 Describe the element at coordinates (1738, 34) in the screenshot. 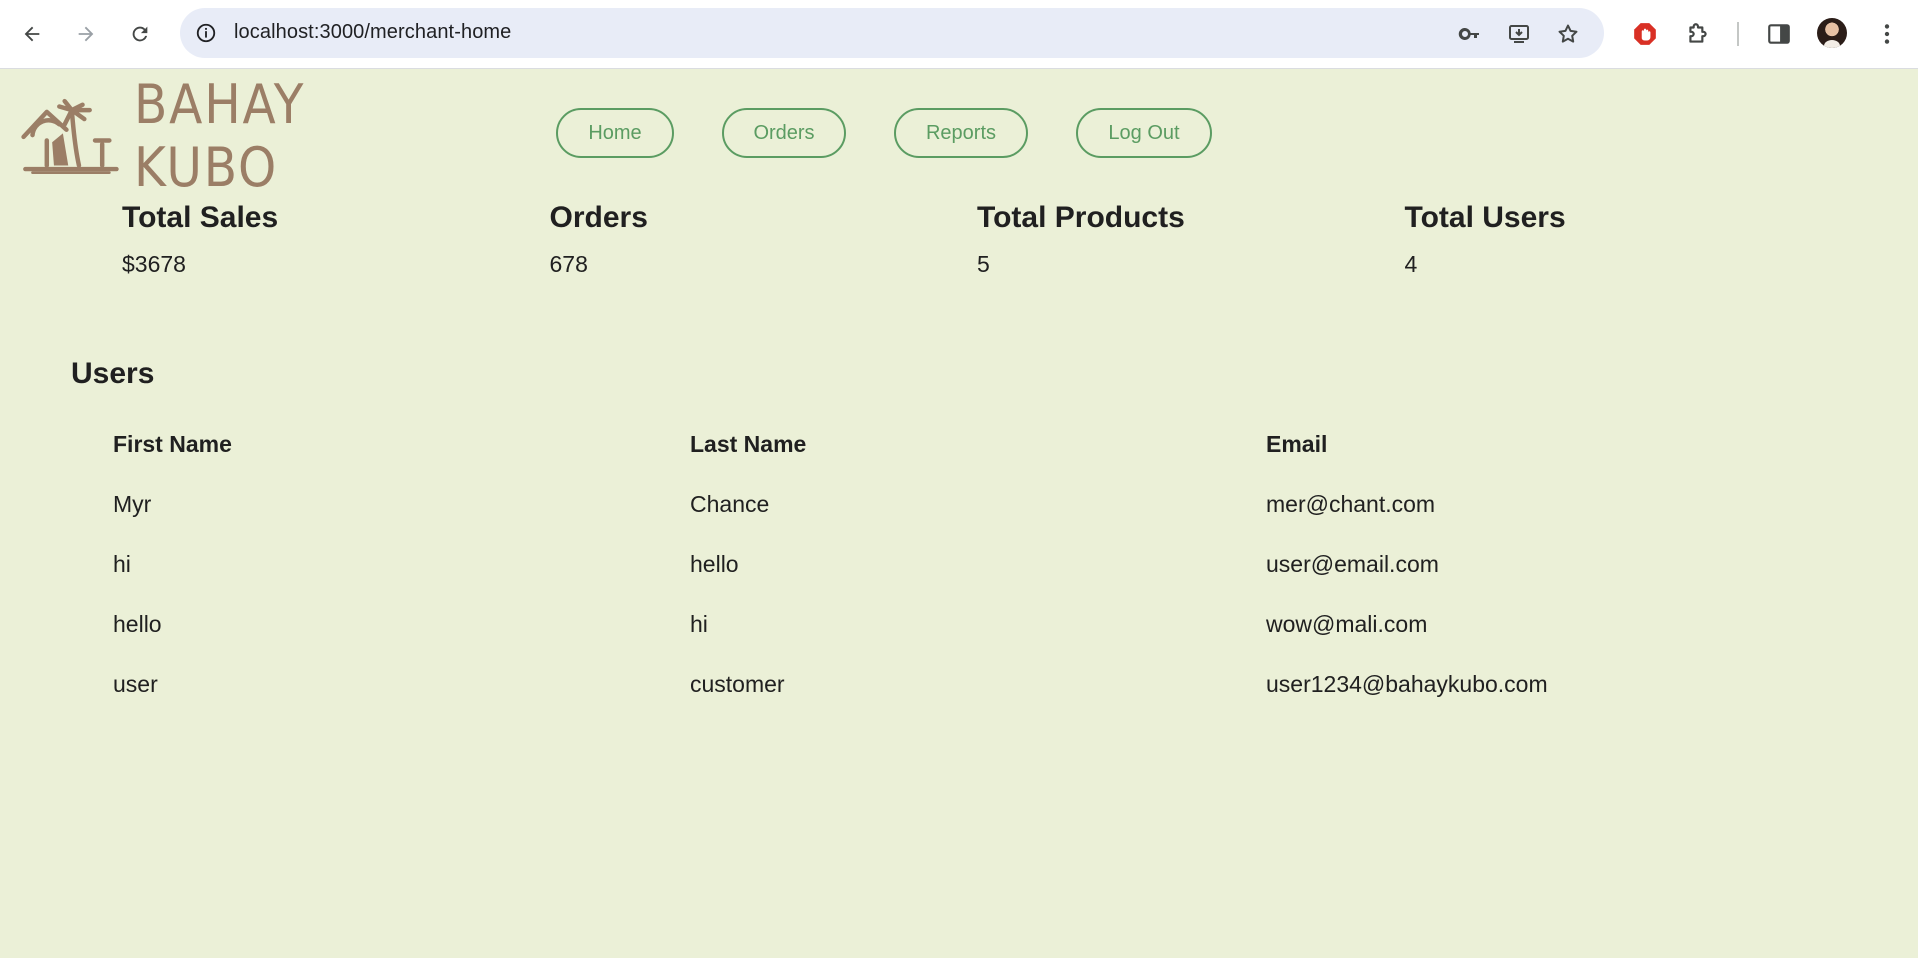

I see `toolbar-divider` at that location.